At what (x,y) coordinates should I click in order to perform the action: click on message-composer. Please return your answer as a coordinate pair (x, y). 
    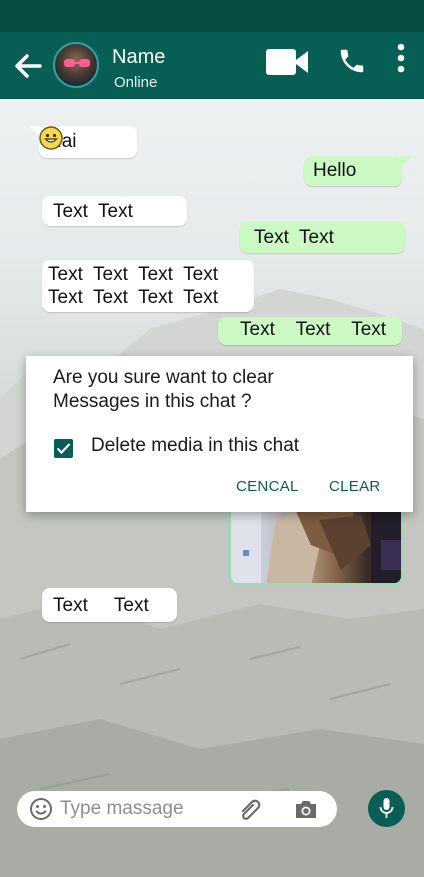
    Looking at the image, I should click on (177, 809).